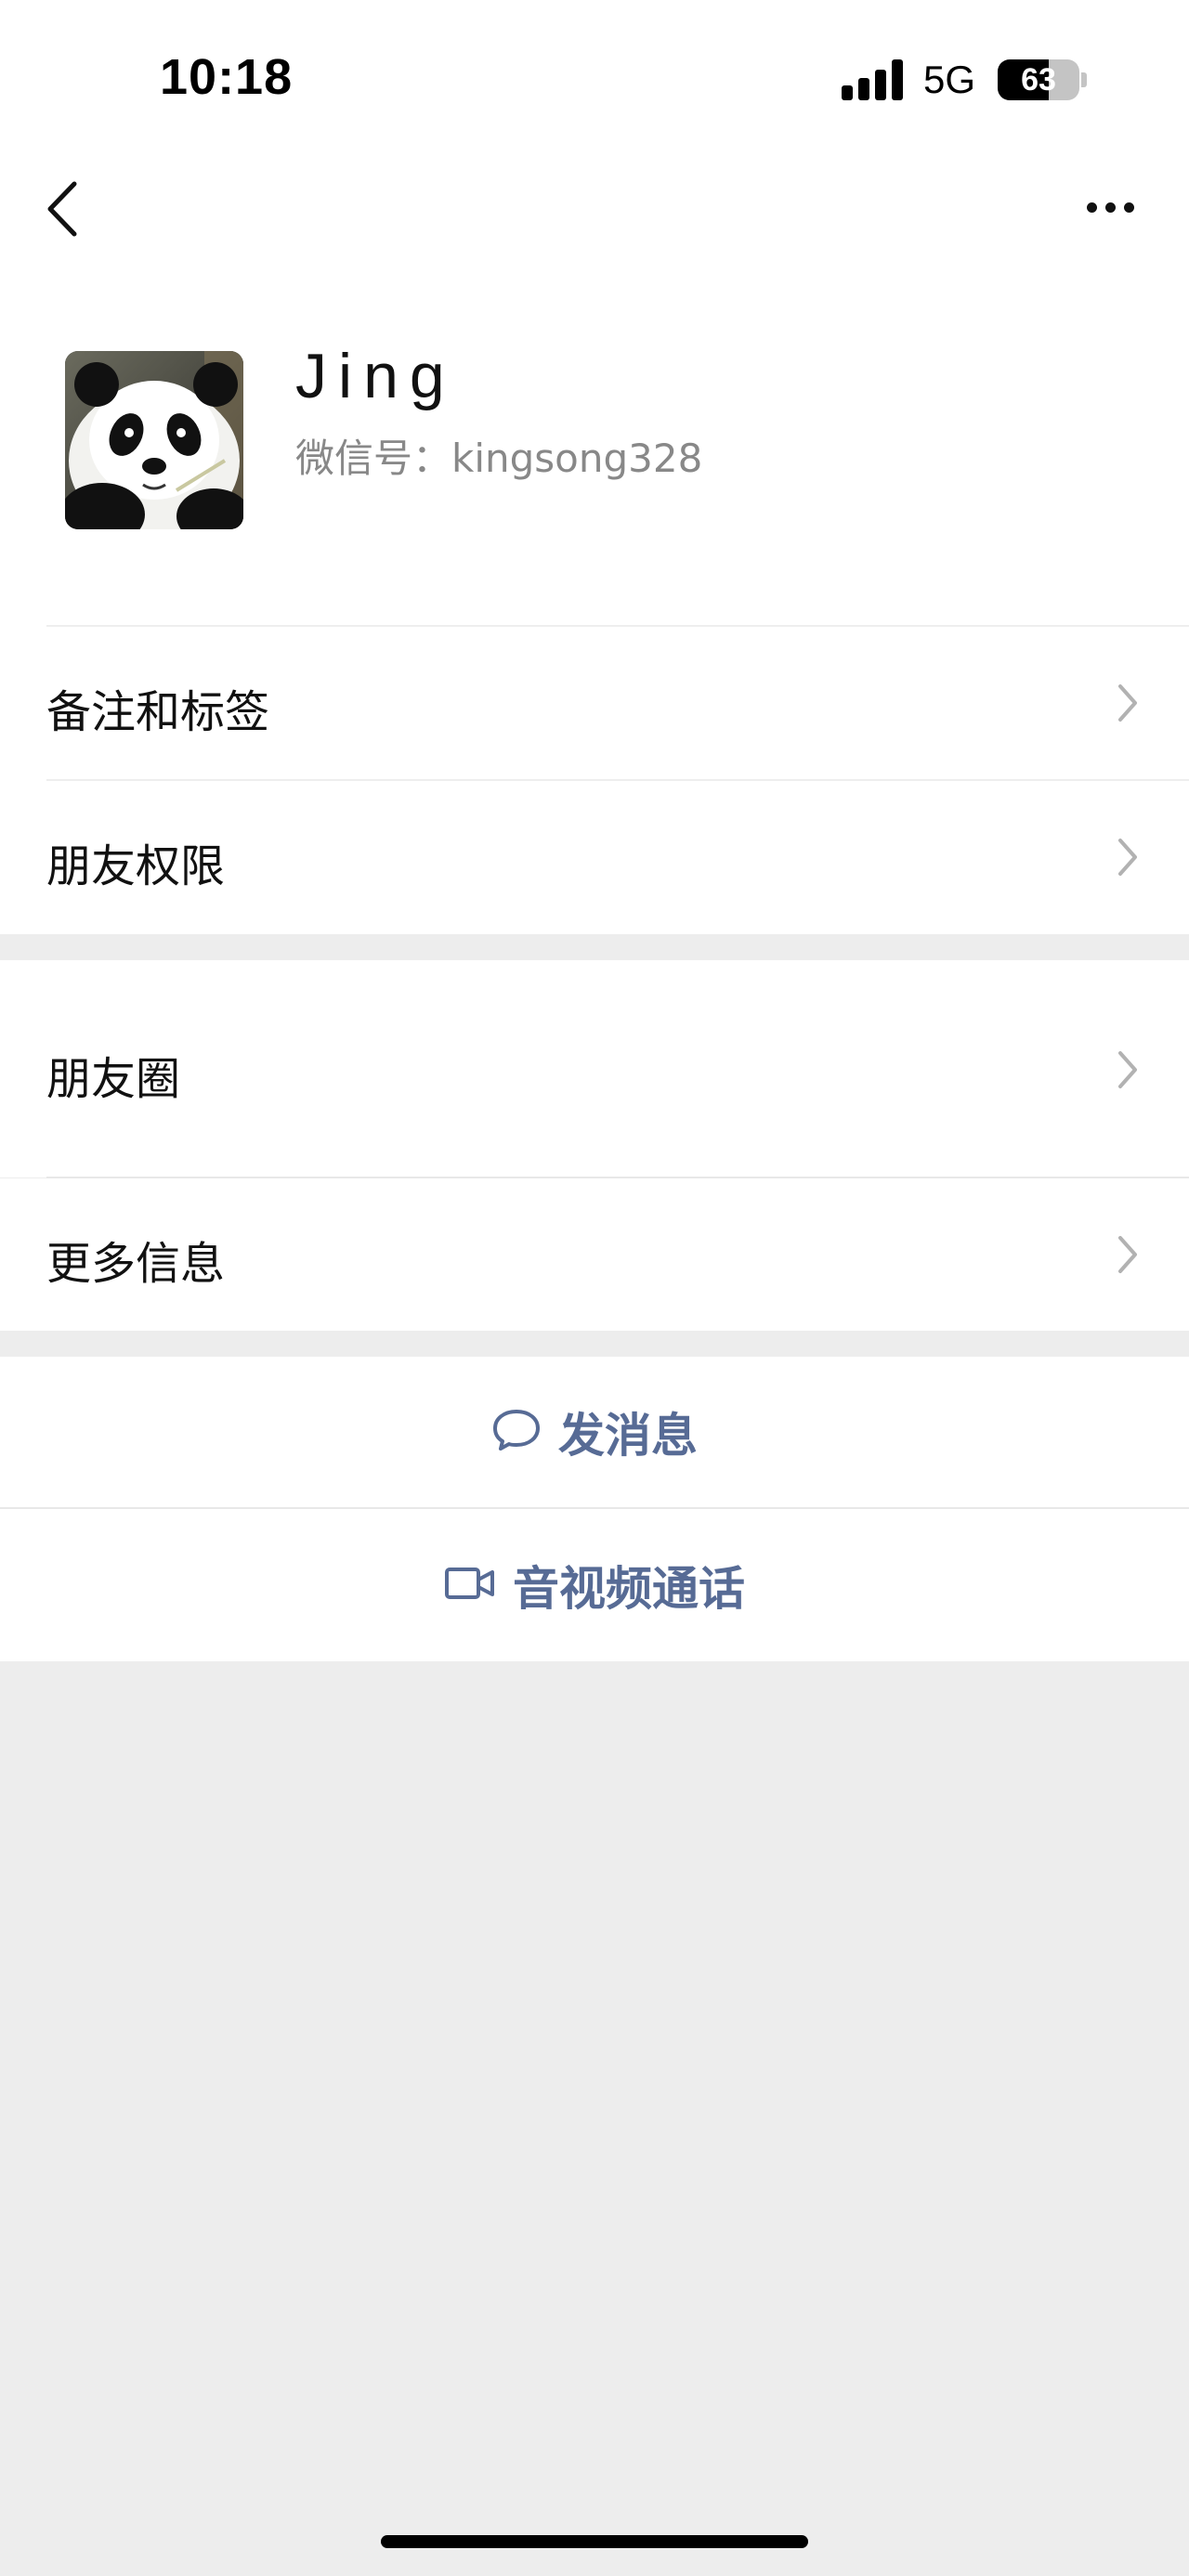  Describe the element at coordinates (594, 2541) in the screenshot. I see `home-indicator` at that location.